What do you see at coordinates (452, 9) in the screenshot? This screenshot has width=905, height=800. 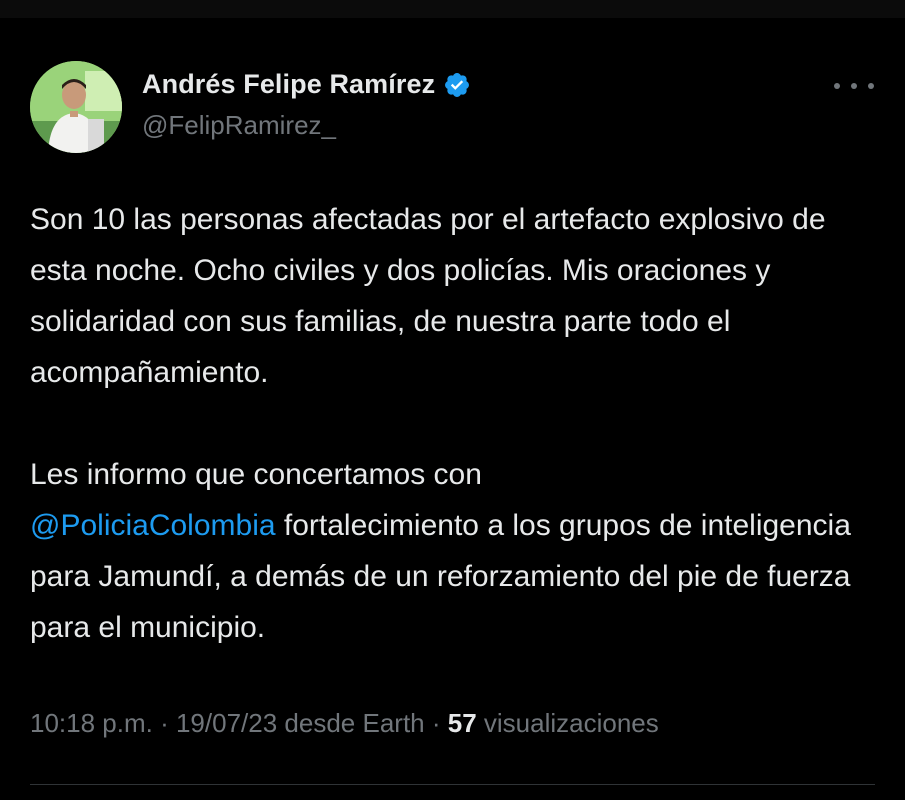 I see `top-strip` at bounding box center [452, 9].